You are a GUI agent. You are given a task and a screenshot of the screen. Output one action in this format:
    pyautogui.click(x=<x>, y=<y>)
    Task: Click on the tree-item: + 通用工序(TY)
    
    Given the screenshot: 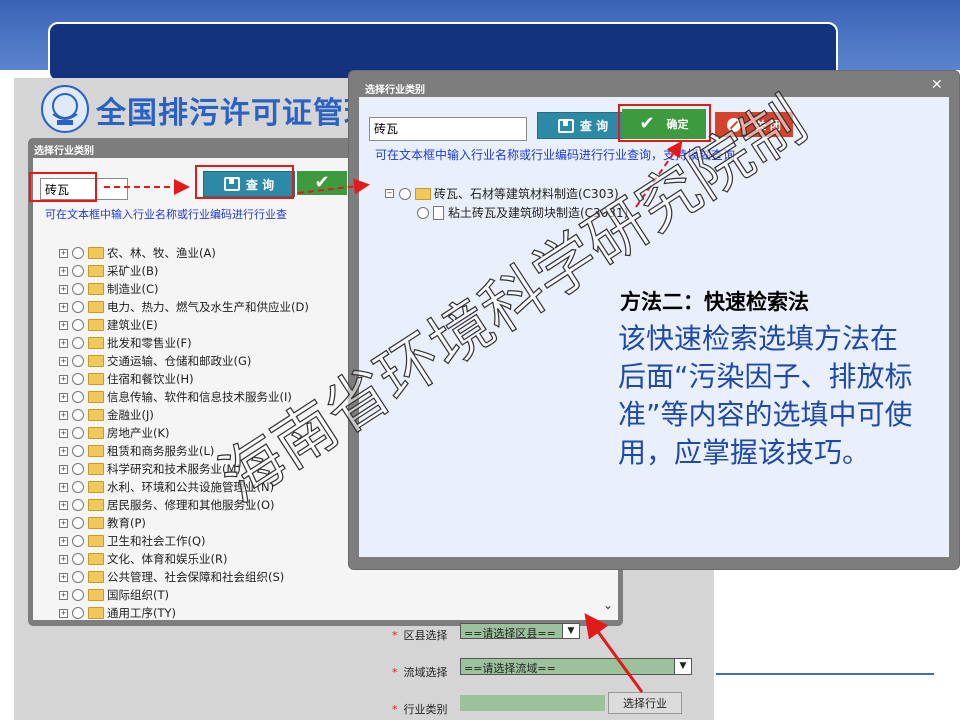 What is the action you would take?
    pyautogui.click(x=117, y=613)
    